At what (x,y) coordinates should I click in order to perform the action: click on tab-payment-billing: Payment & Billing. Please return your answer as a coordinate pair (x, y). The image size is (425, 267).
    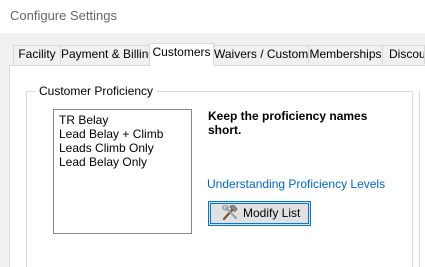
    Looking at the image, I should click on (105, 54).